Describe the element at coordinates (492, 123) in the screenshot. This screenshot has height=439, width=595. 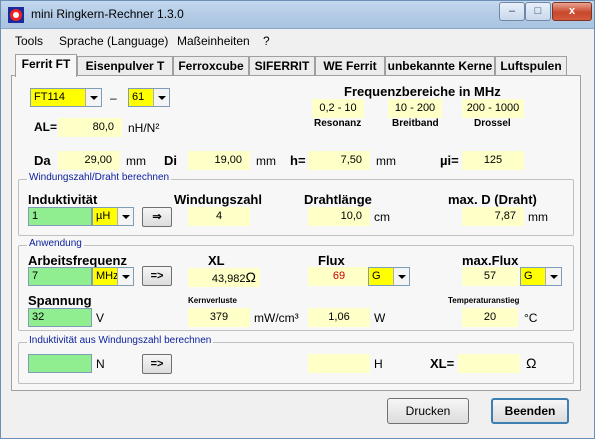
I see `freq-label-drossel: Drossel` at that location.